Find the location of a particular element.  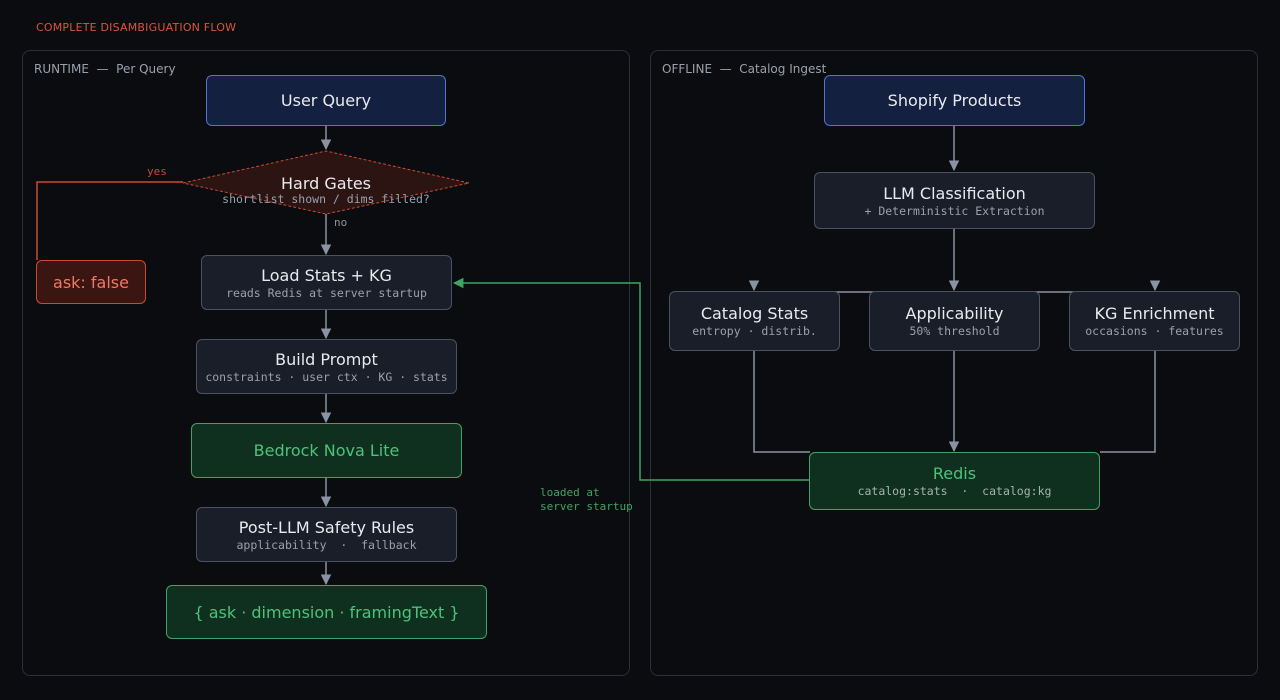

catalog-stats-title: Catalog Stats is located at coordinates (754, 313).